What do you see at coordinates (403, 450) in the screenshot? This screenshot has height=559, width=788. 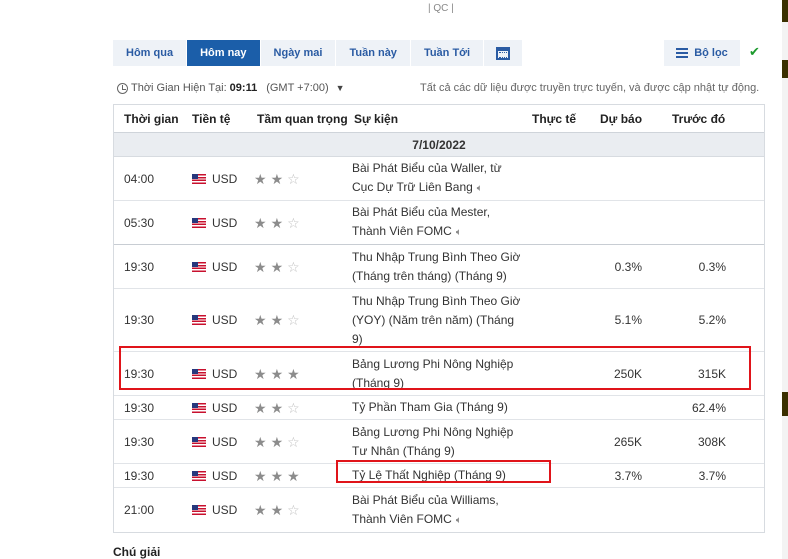 I see `event-name-line: Tư Nhân (Tháng 9)` at bounding box center [403, 450].